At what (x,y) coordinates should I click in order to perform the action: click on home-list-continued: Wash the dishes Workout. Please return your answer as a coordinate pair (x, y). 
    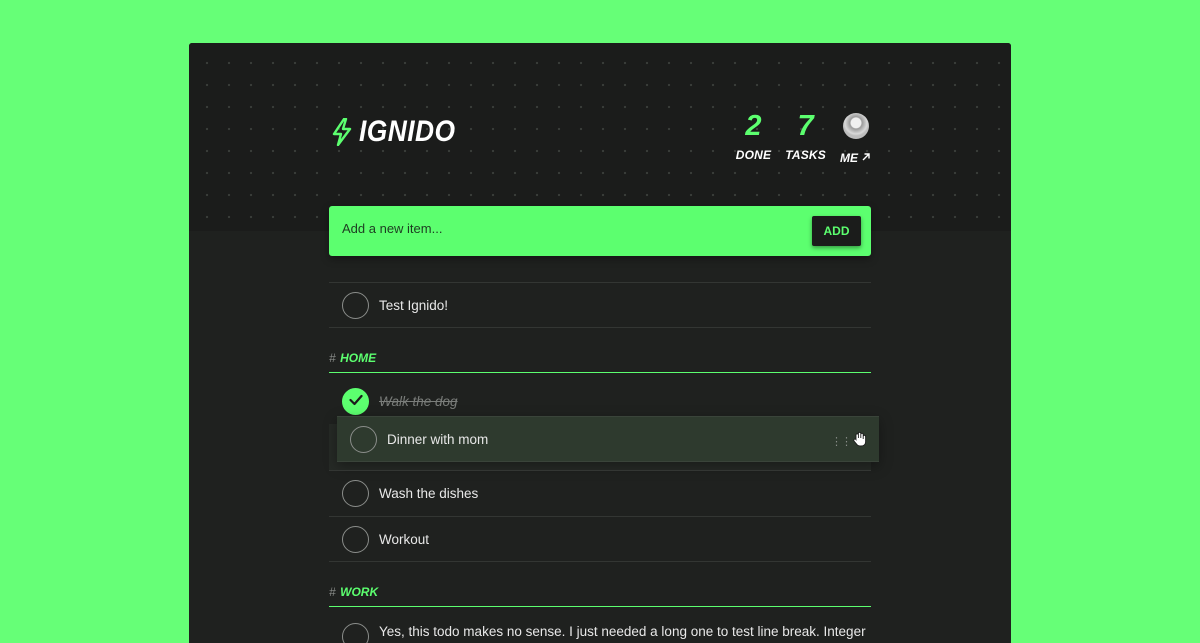
    Looking at the image, I should click on (600, 516).